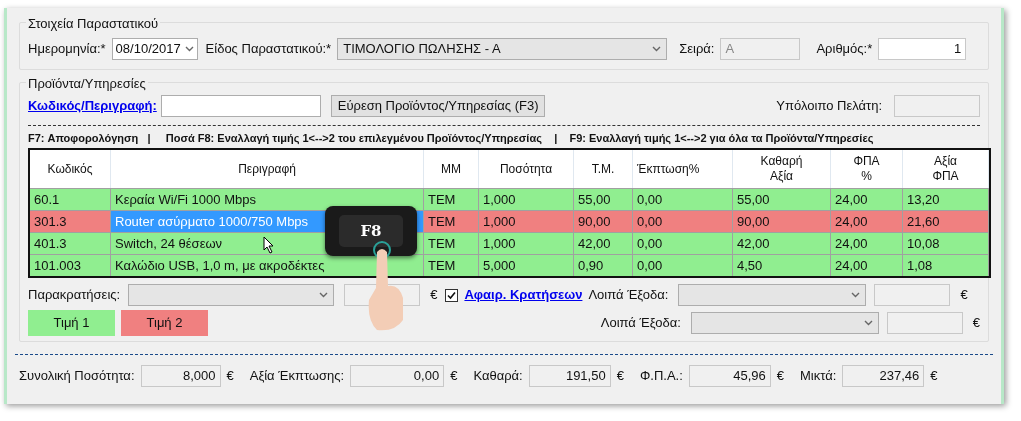  Describe the element at coordinates (452, 295) in the screenshot. I see `deduct-checkbox` at that location.